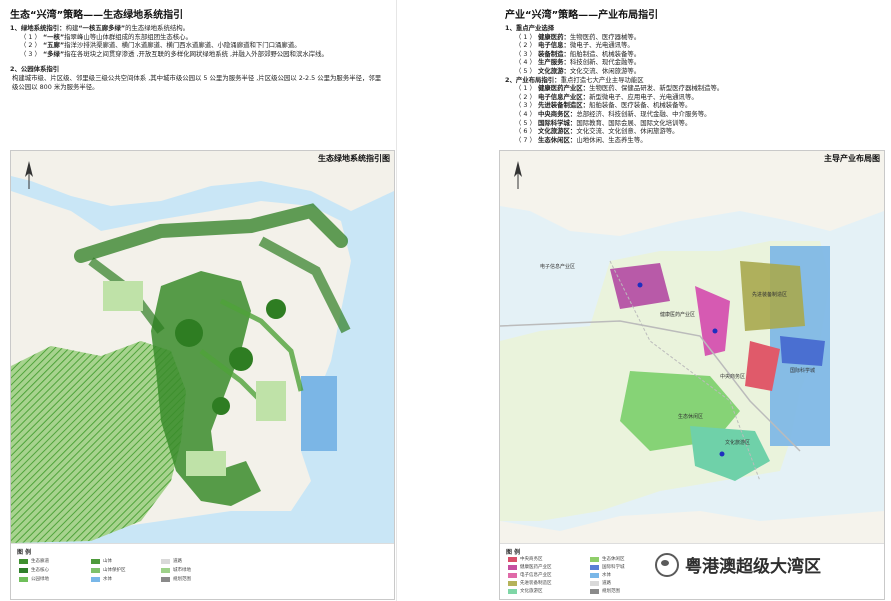 The image size is (891, 601). What do you see at coordinates (530, 575) in the screenshot?
I see `industry-legend-item: 电子信息产业区` at bounding box center [530, 575].